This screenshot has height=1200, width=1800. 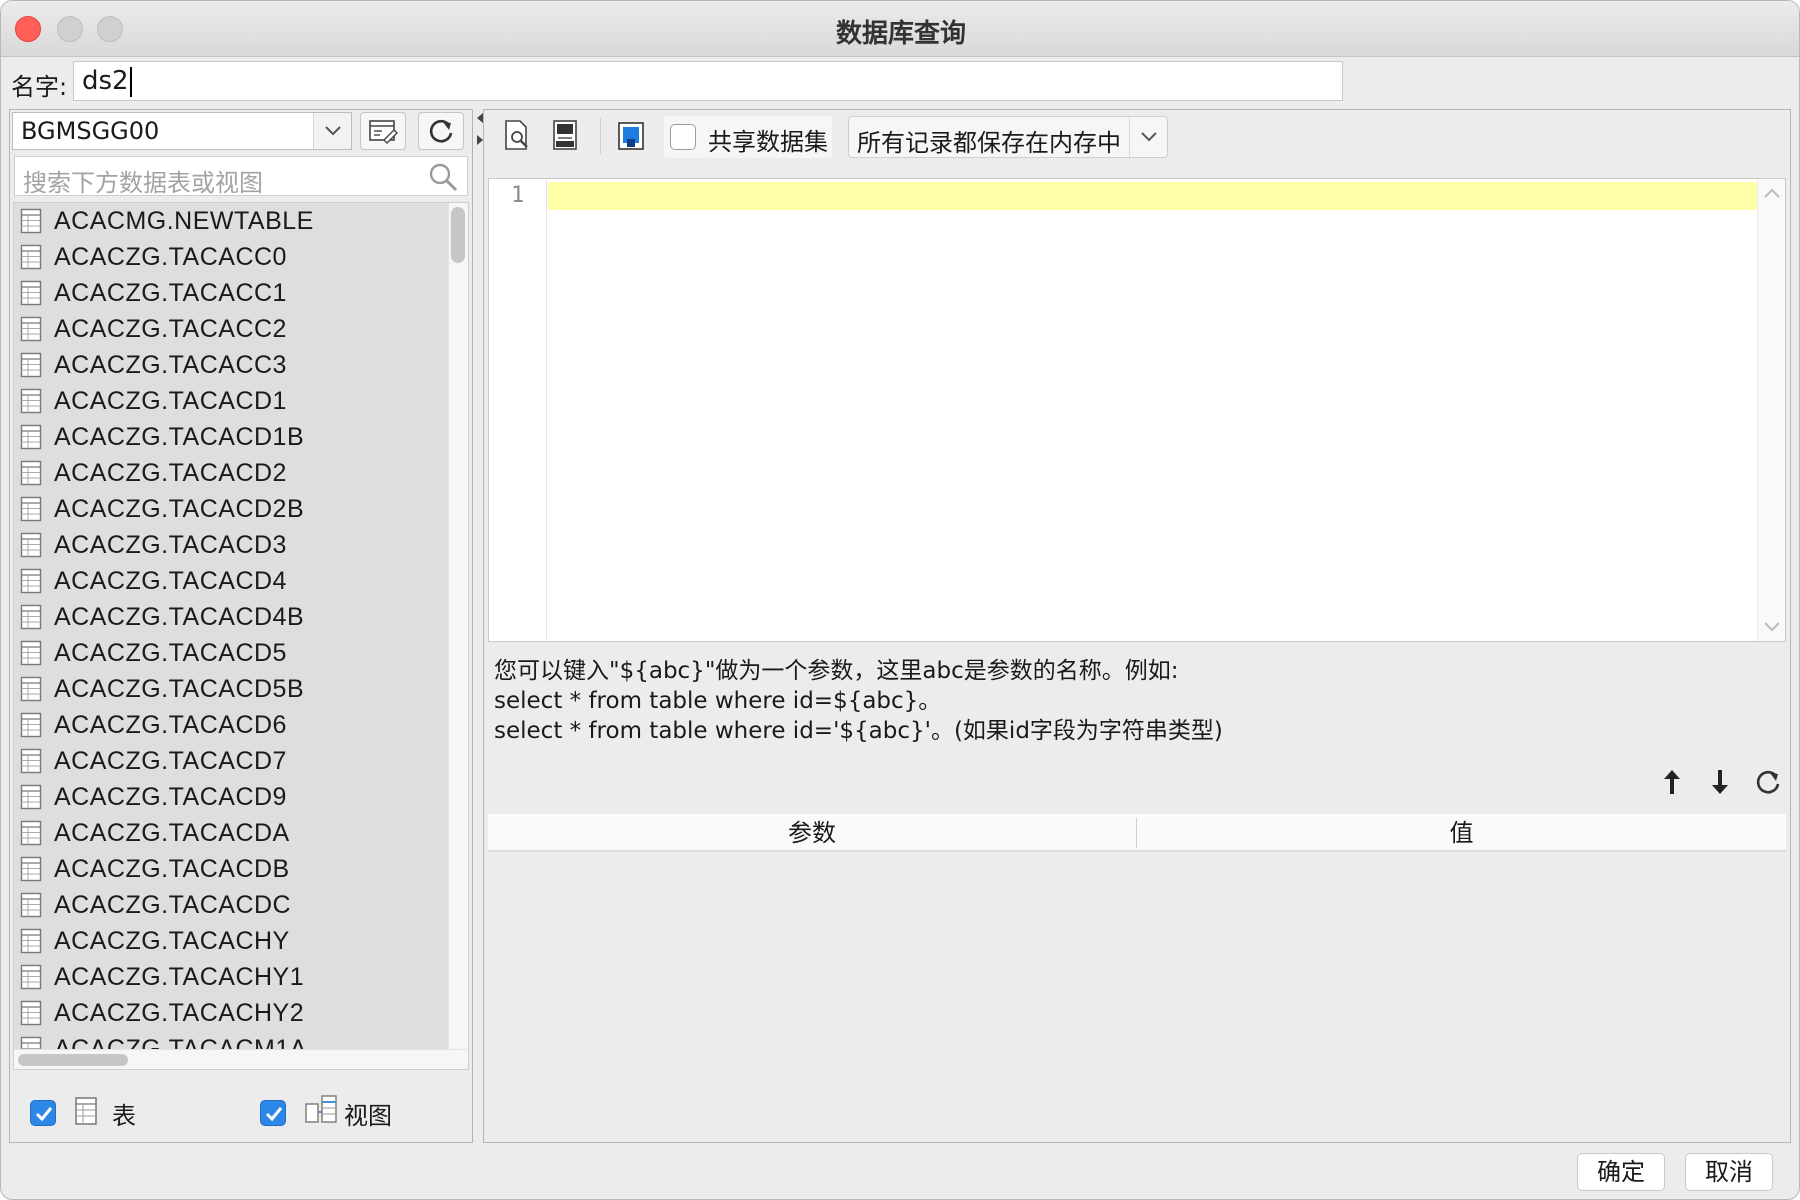 I want to click on table-list-item: ACACZG.TACACD3, so click(x=232, y=545).